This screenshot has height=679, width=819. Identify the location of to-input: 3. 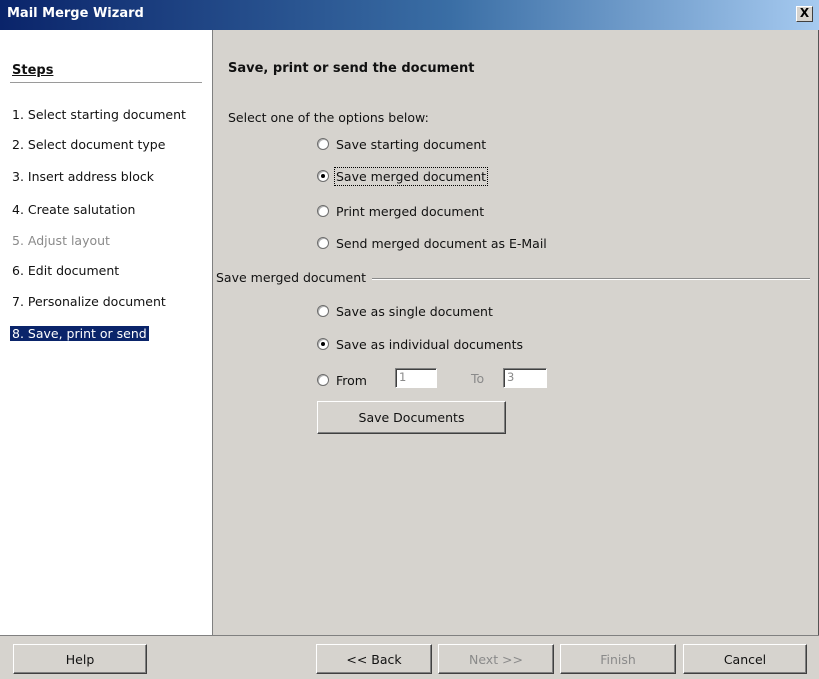
(525, 378).